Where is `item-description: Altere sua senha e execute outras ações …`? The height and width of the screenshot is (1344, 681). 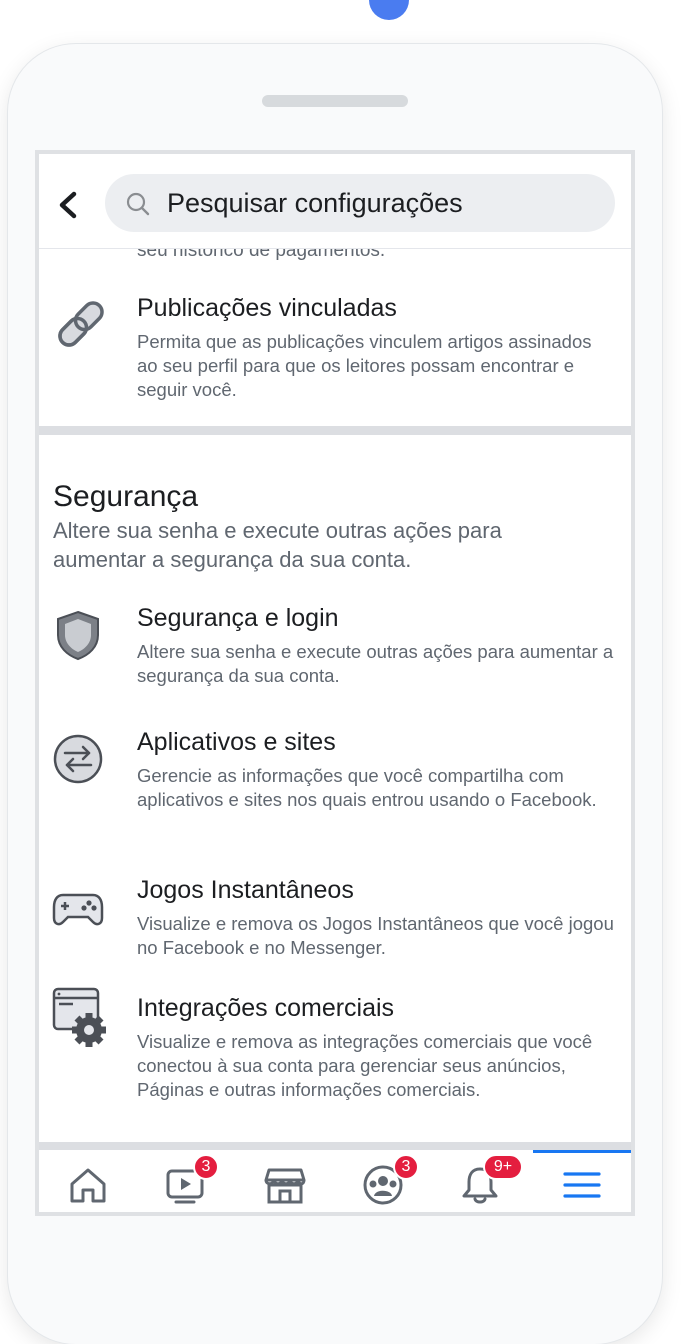 item-description: Altere sua senha e execute outras ações … is located at coordinates (375, 663).